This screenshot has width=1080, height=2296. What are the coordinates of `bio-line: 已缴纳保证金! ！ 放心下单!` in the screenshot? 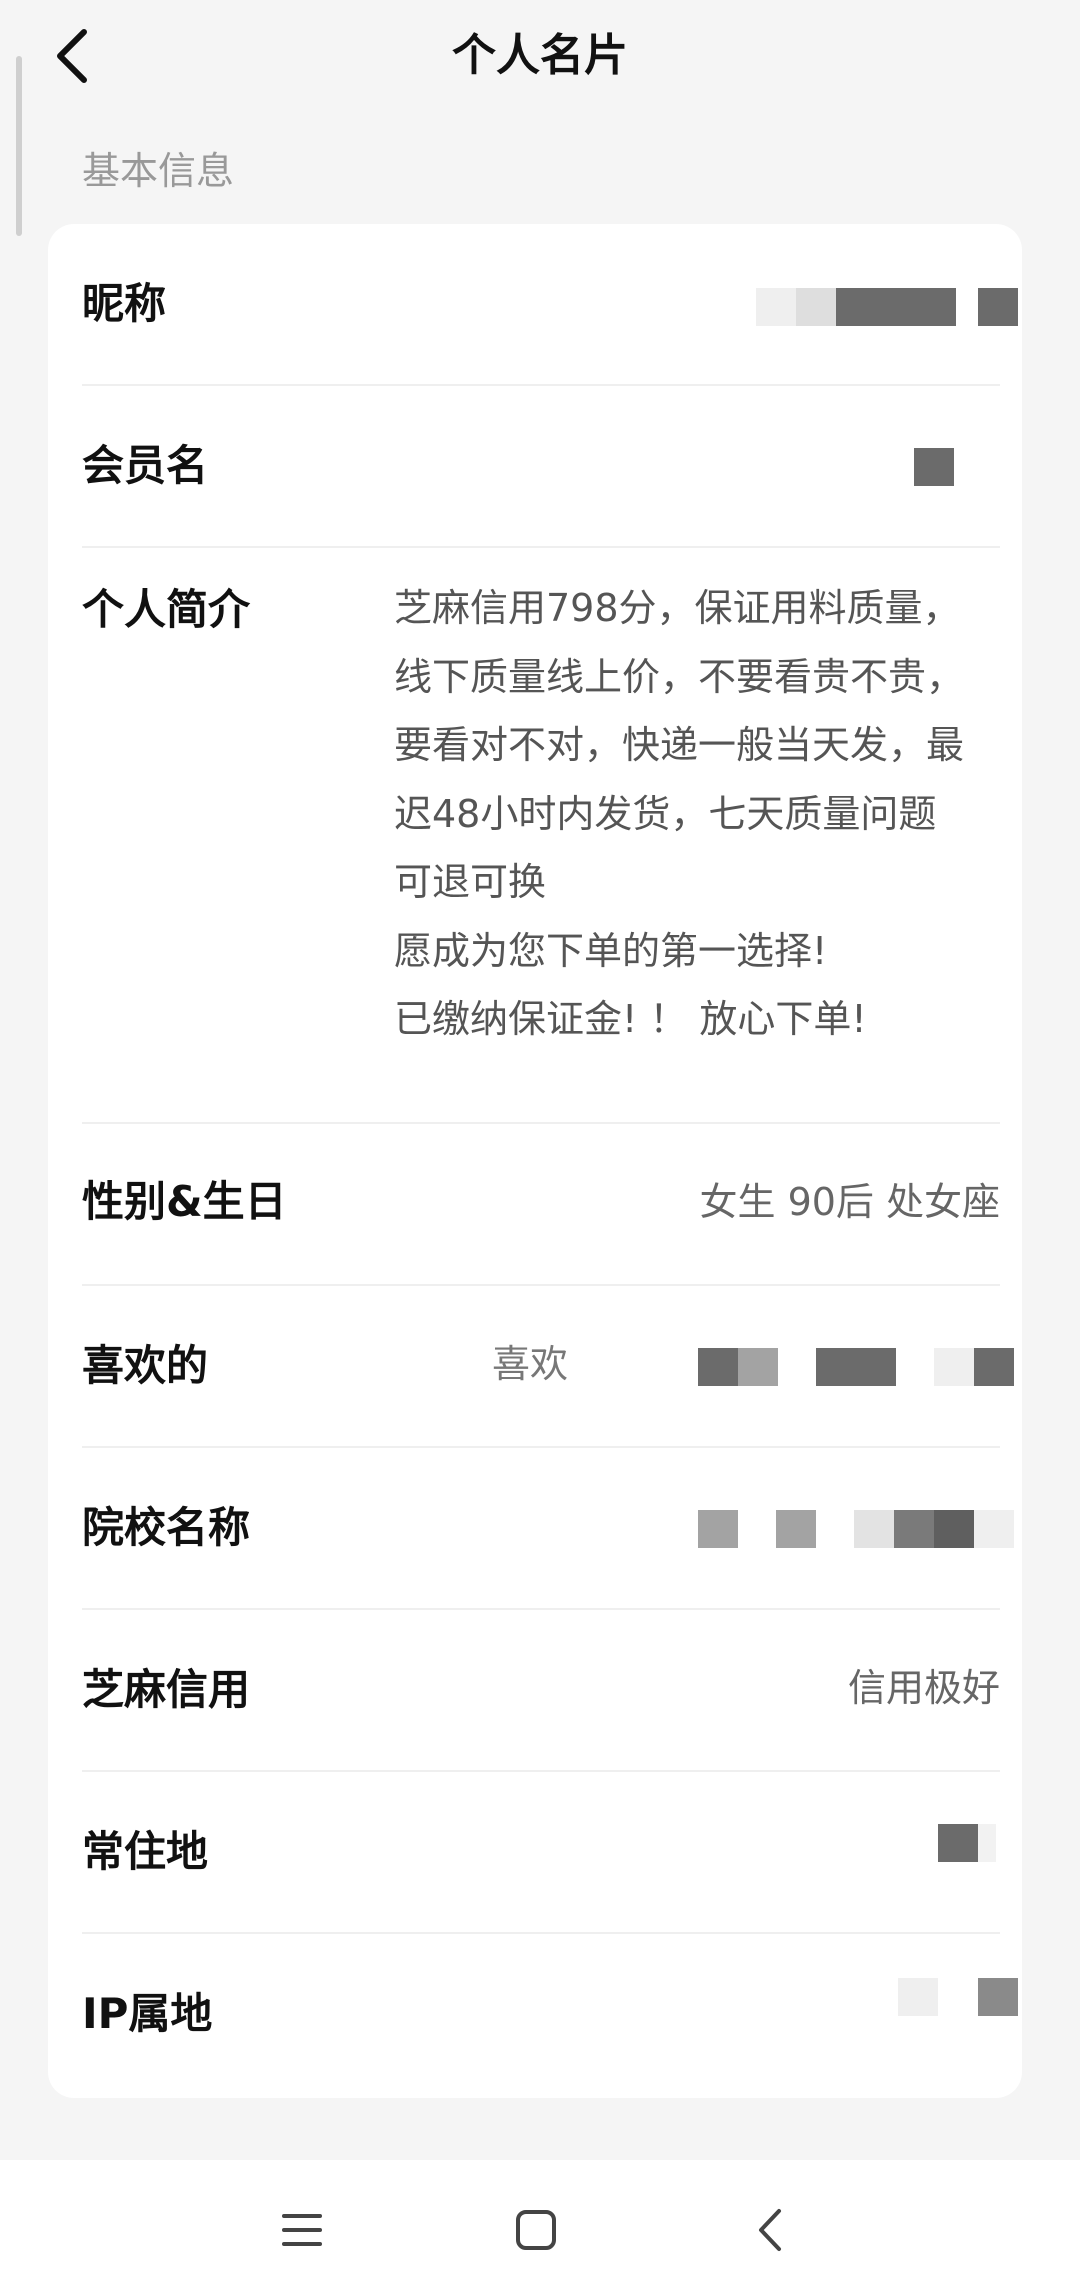 It's located at (630, 1019).